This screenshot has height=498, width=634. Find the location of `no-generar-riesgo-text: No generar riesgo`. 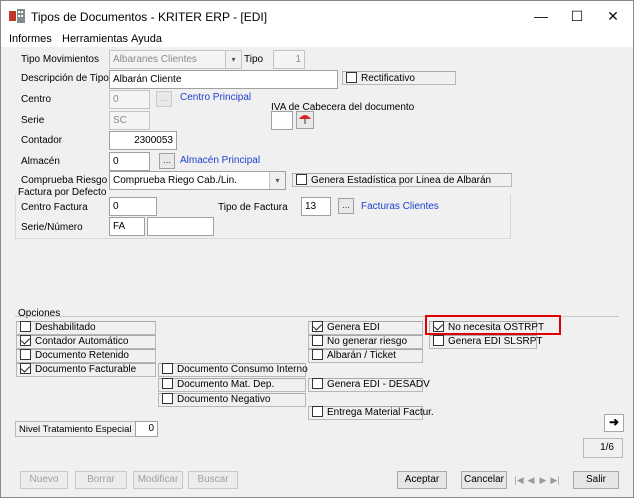

no-generar-riesgo-text: No generar riesgo is located at coordinates (367, 341).